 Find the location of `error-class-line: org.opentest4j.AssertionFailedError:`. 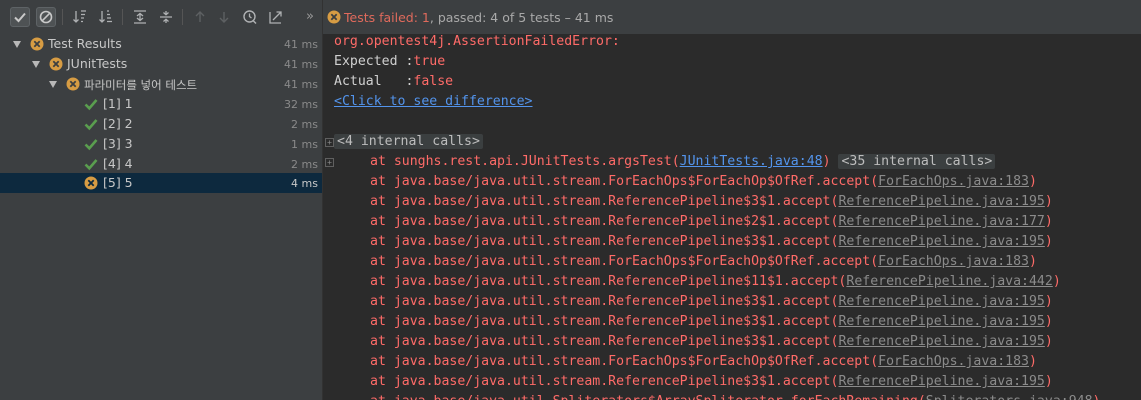

error-class-line: org.opentest4j.AssertionFailedError: is located at coordinates (477, 41).